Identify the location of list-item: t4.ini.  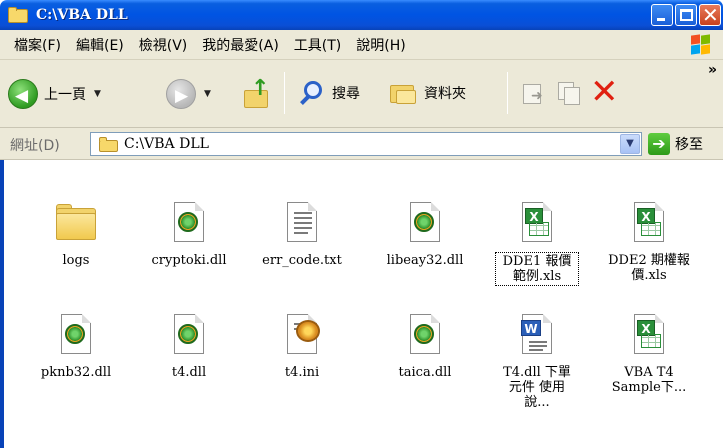
(302, 346).